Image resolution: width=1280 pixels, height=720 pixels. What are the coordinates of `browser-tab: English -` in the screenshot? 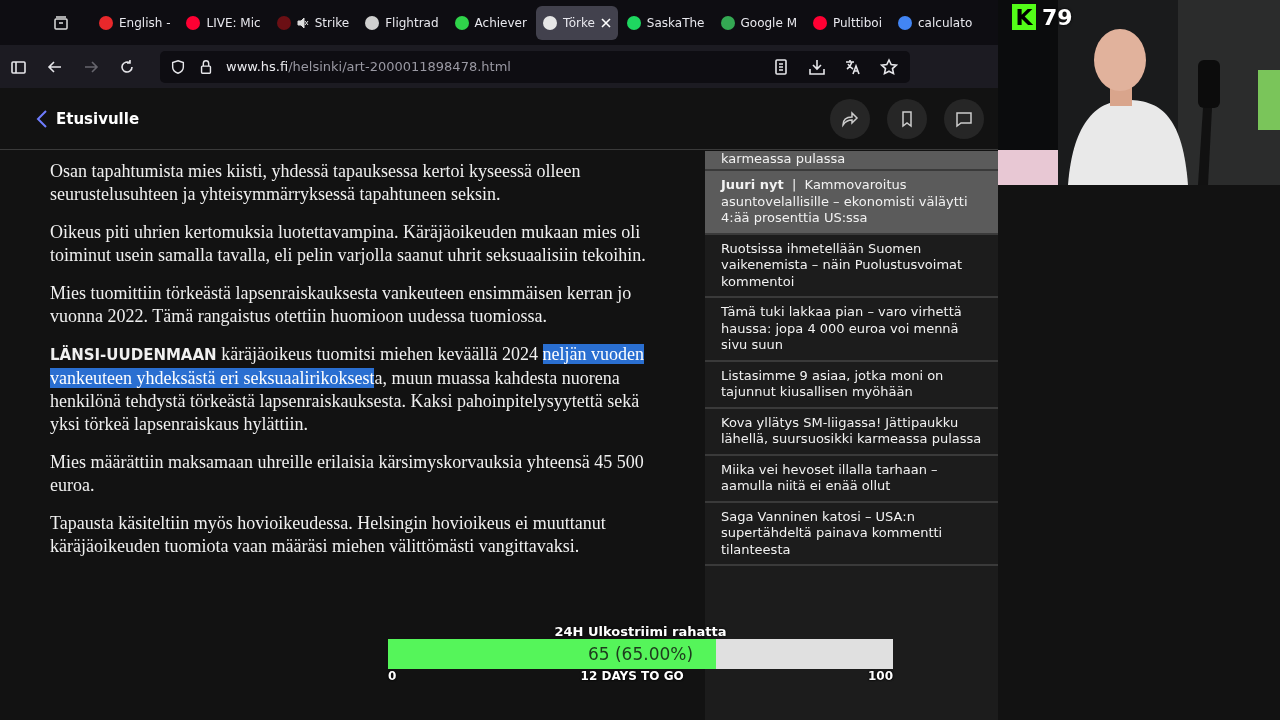 It's located at (135, 22).